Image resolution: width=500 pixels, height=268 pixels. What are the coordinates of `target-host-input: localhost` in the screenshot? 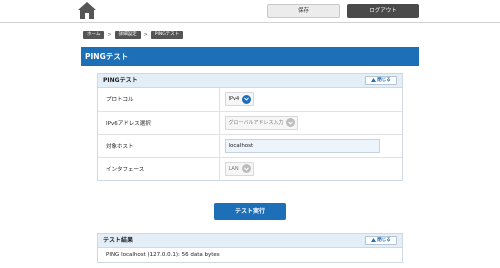 It's located at (302, 145).